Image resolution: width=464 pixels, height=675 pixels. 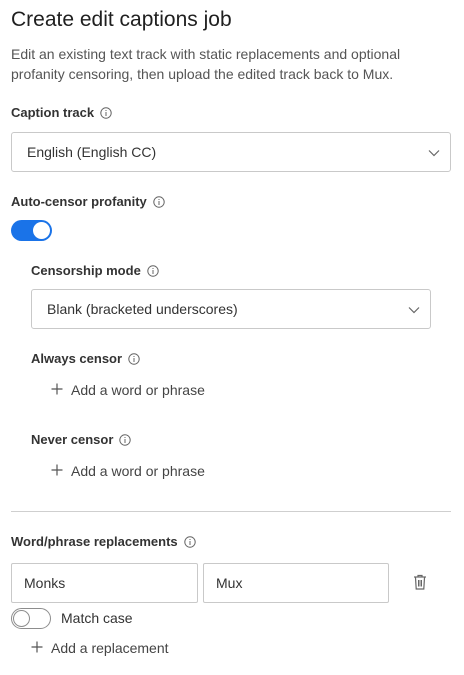 I want to click on page-title: Create edit captions job, so click(x=121, y=19).